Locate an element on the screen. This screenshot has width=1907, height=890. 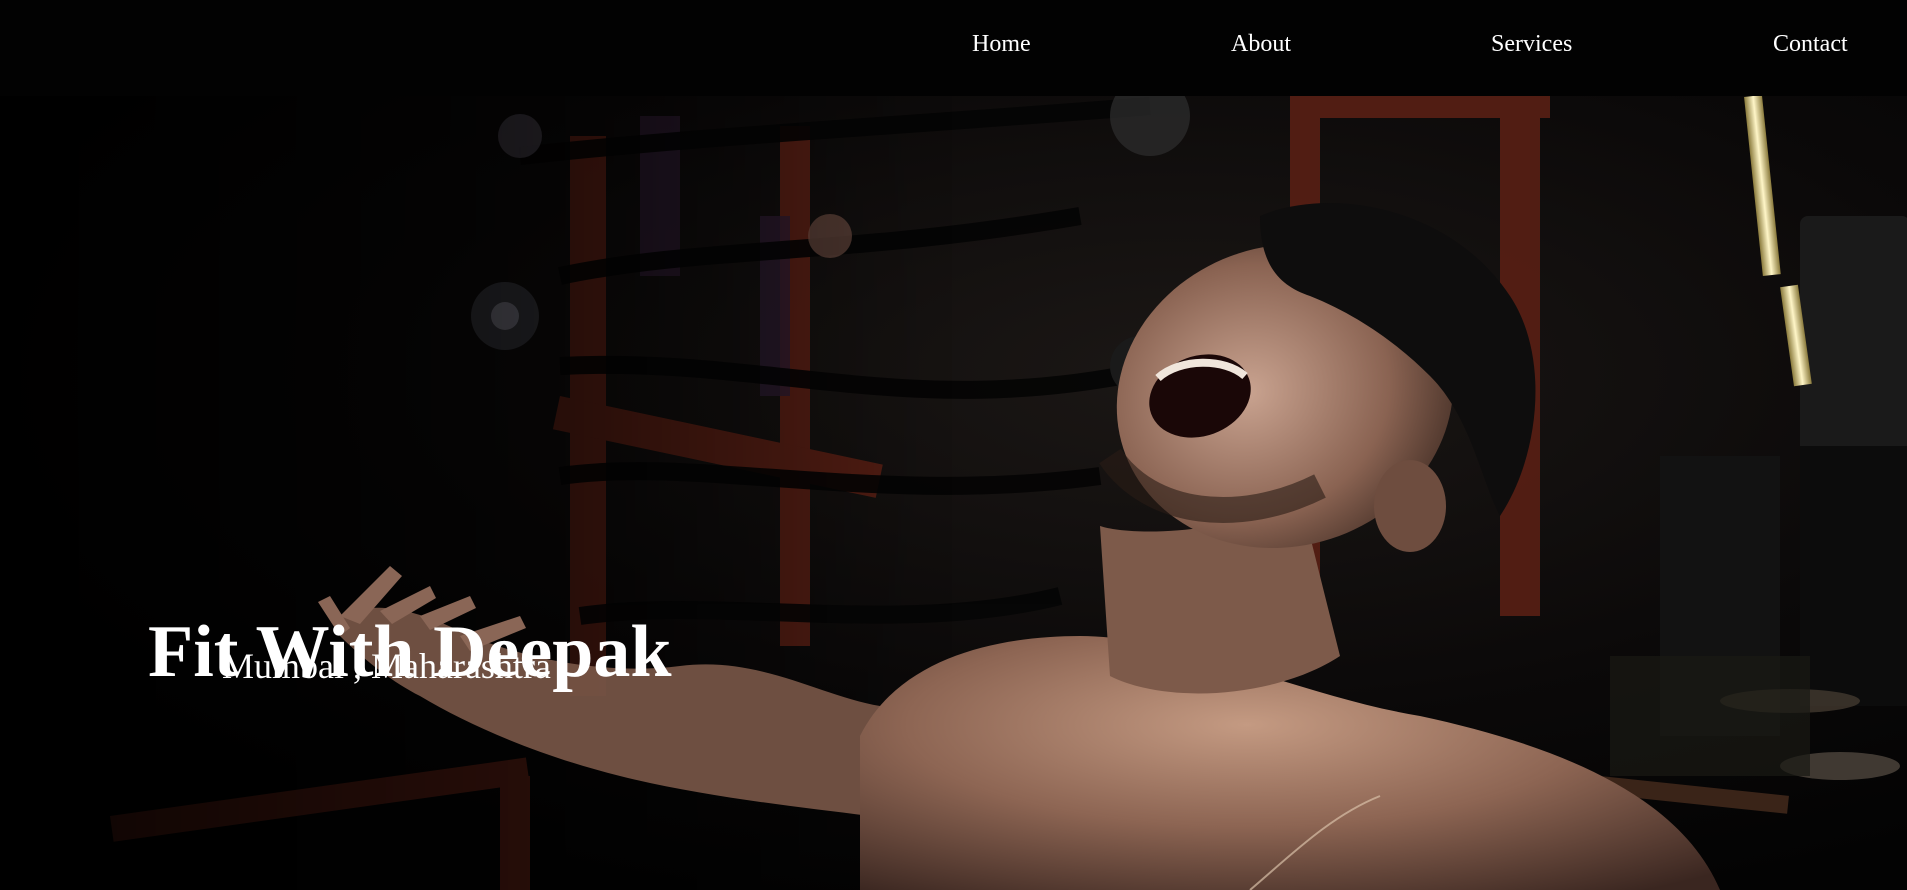
nav-link-about: About is located at coordinates (1261, 44).